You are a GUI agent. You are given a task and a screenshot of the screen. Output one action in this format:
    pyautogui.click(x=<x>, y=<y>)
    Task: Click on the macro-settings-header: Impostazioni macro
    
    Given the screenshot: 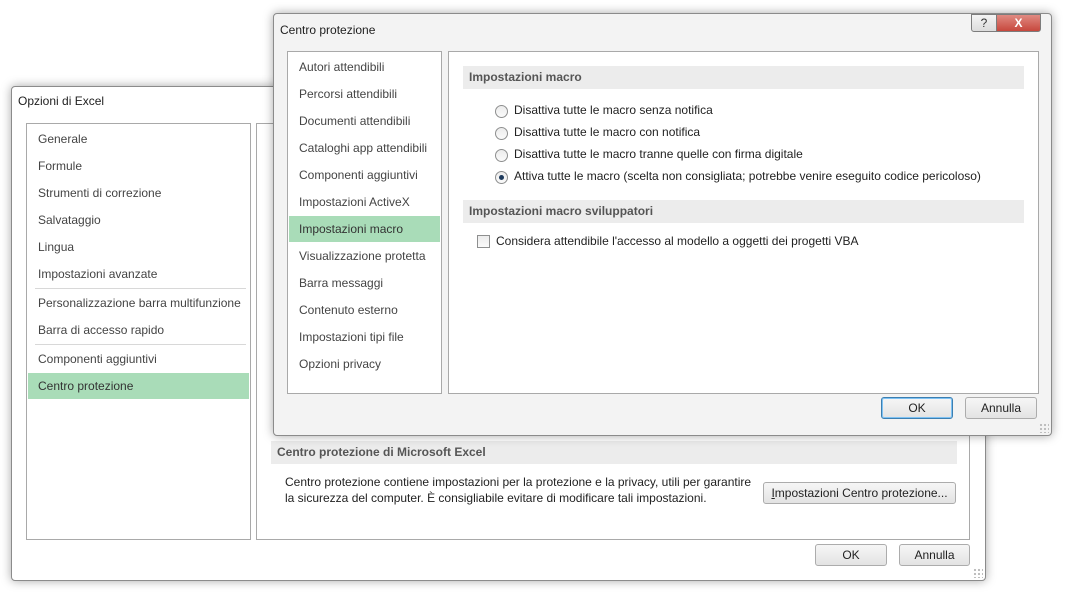 What is the action you would take?
    pyautogui.click(x=743, y=77)
    